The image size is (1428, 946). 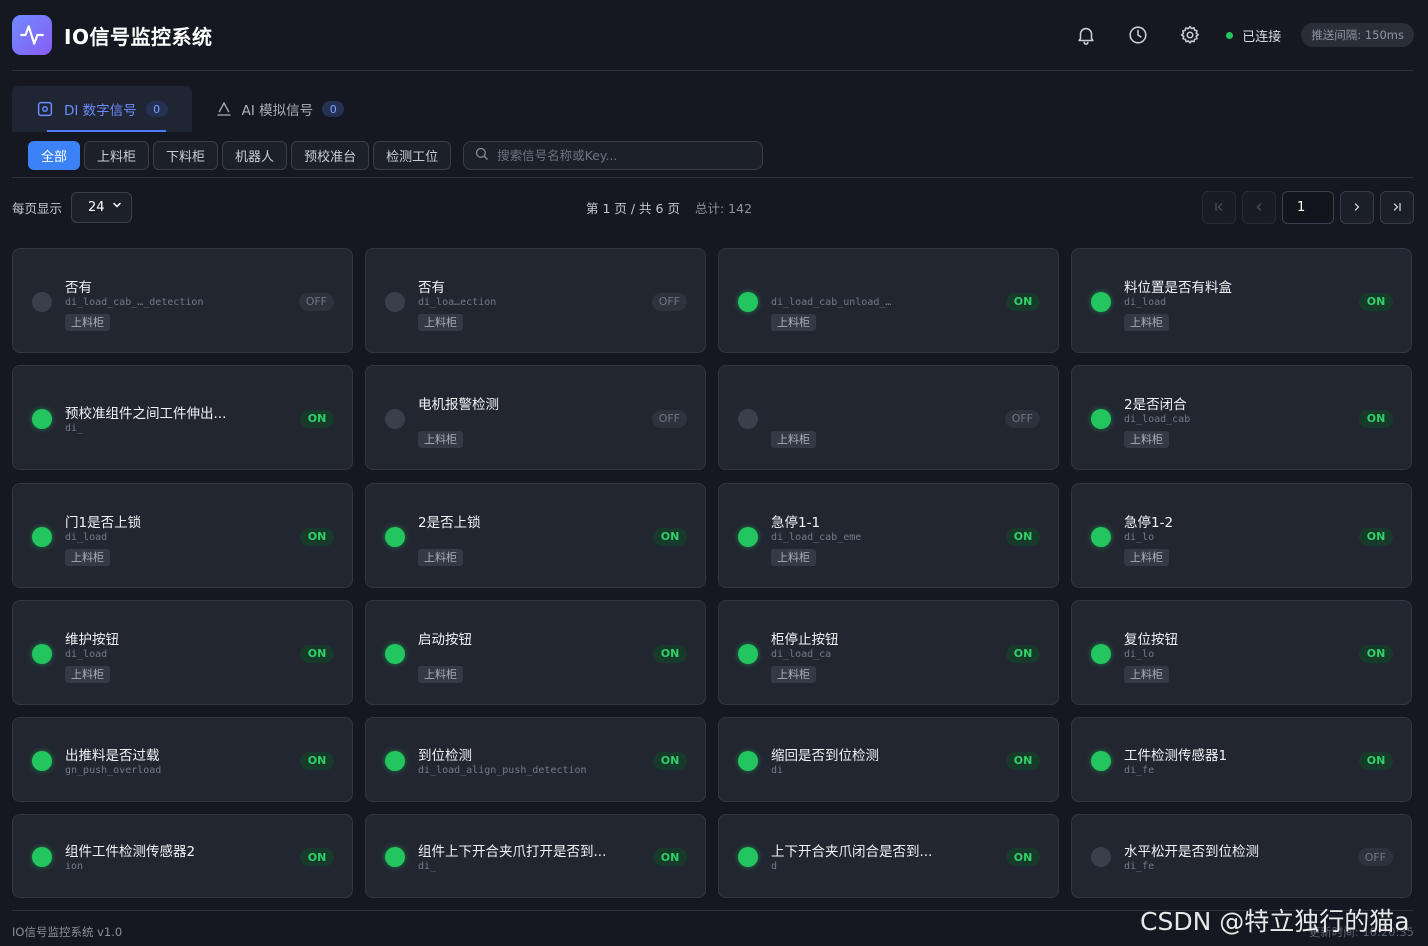 What do you see at coordinates (888, 300) in the screenshot?
I see `signal-card: di_load_cab_unload_… 上料柜 ON` at bounding box center [888, 300].